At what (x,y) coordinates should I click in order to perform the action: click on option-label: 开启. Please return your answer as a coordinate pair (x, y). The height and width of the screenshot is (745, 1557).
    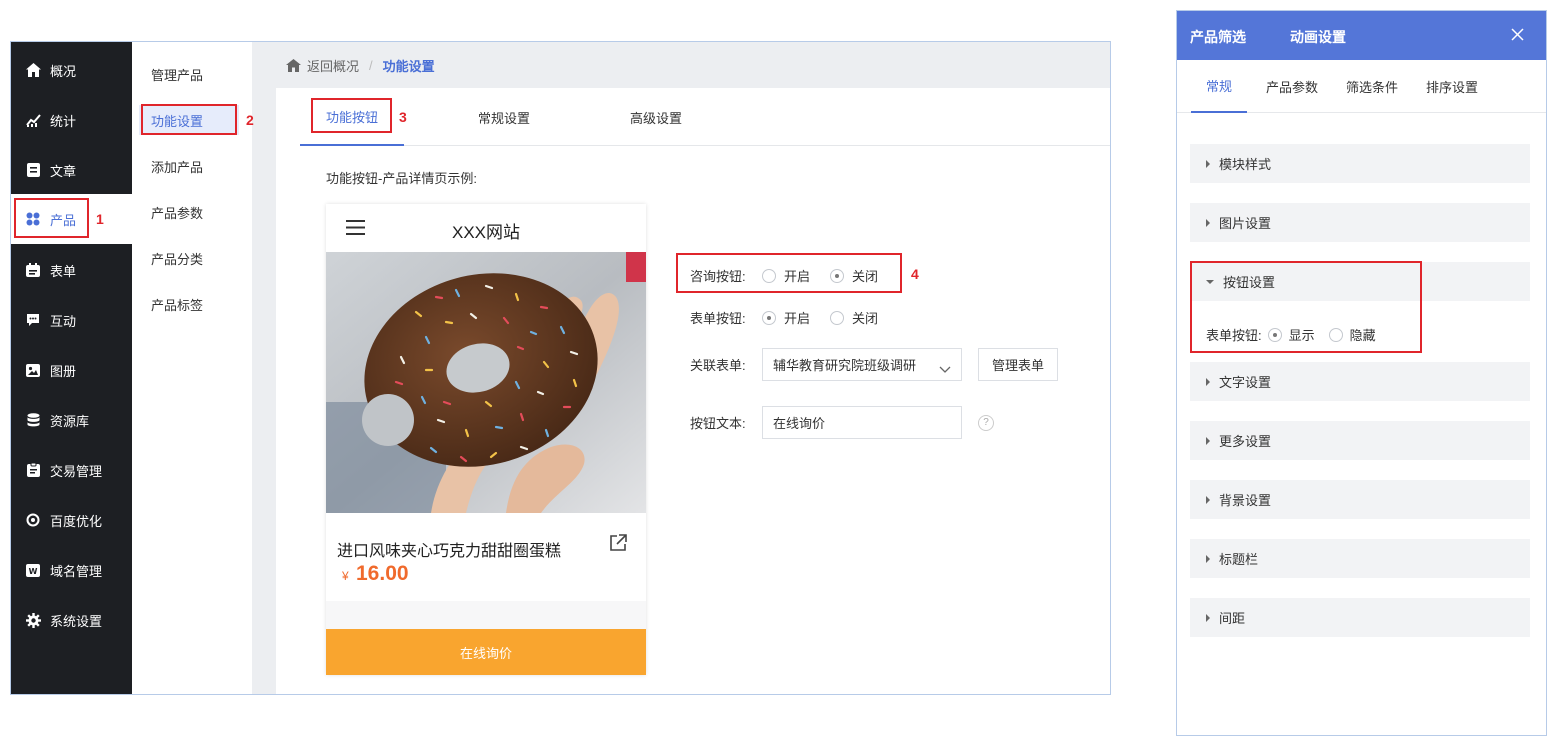
    Looking at the image, I should click on (797, 318).